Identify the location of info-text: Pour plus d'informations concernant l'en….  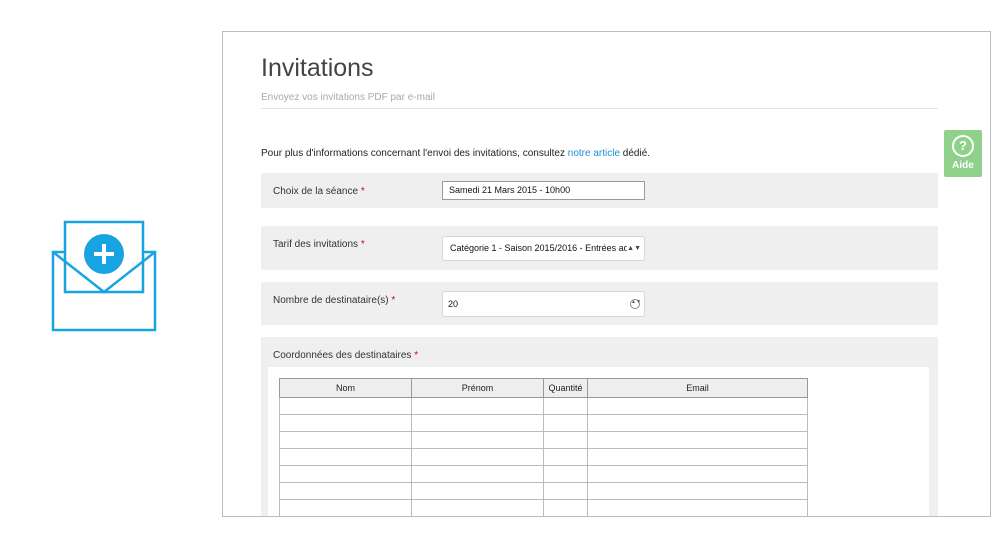
(455, 153).